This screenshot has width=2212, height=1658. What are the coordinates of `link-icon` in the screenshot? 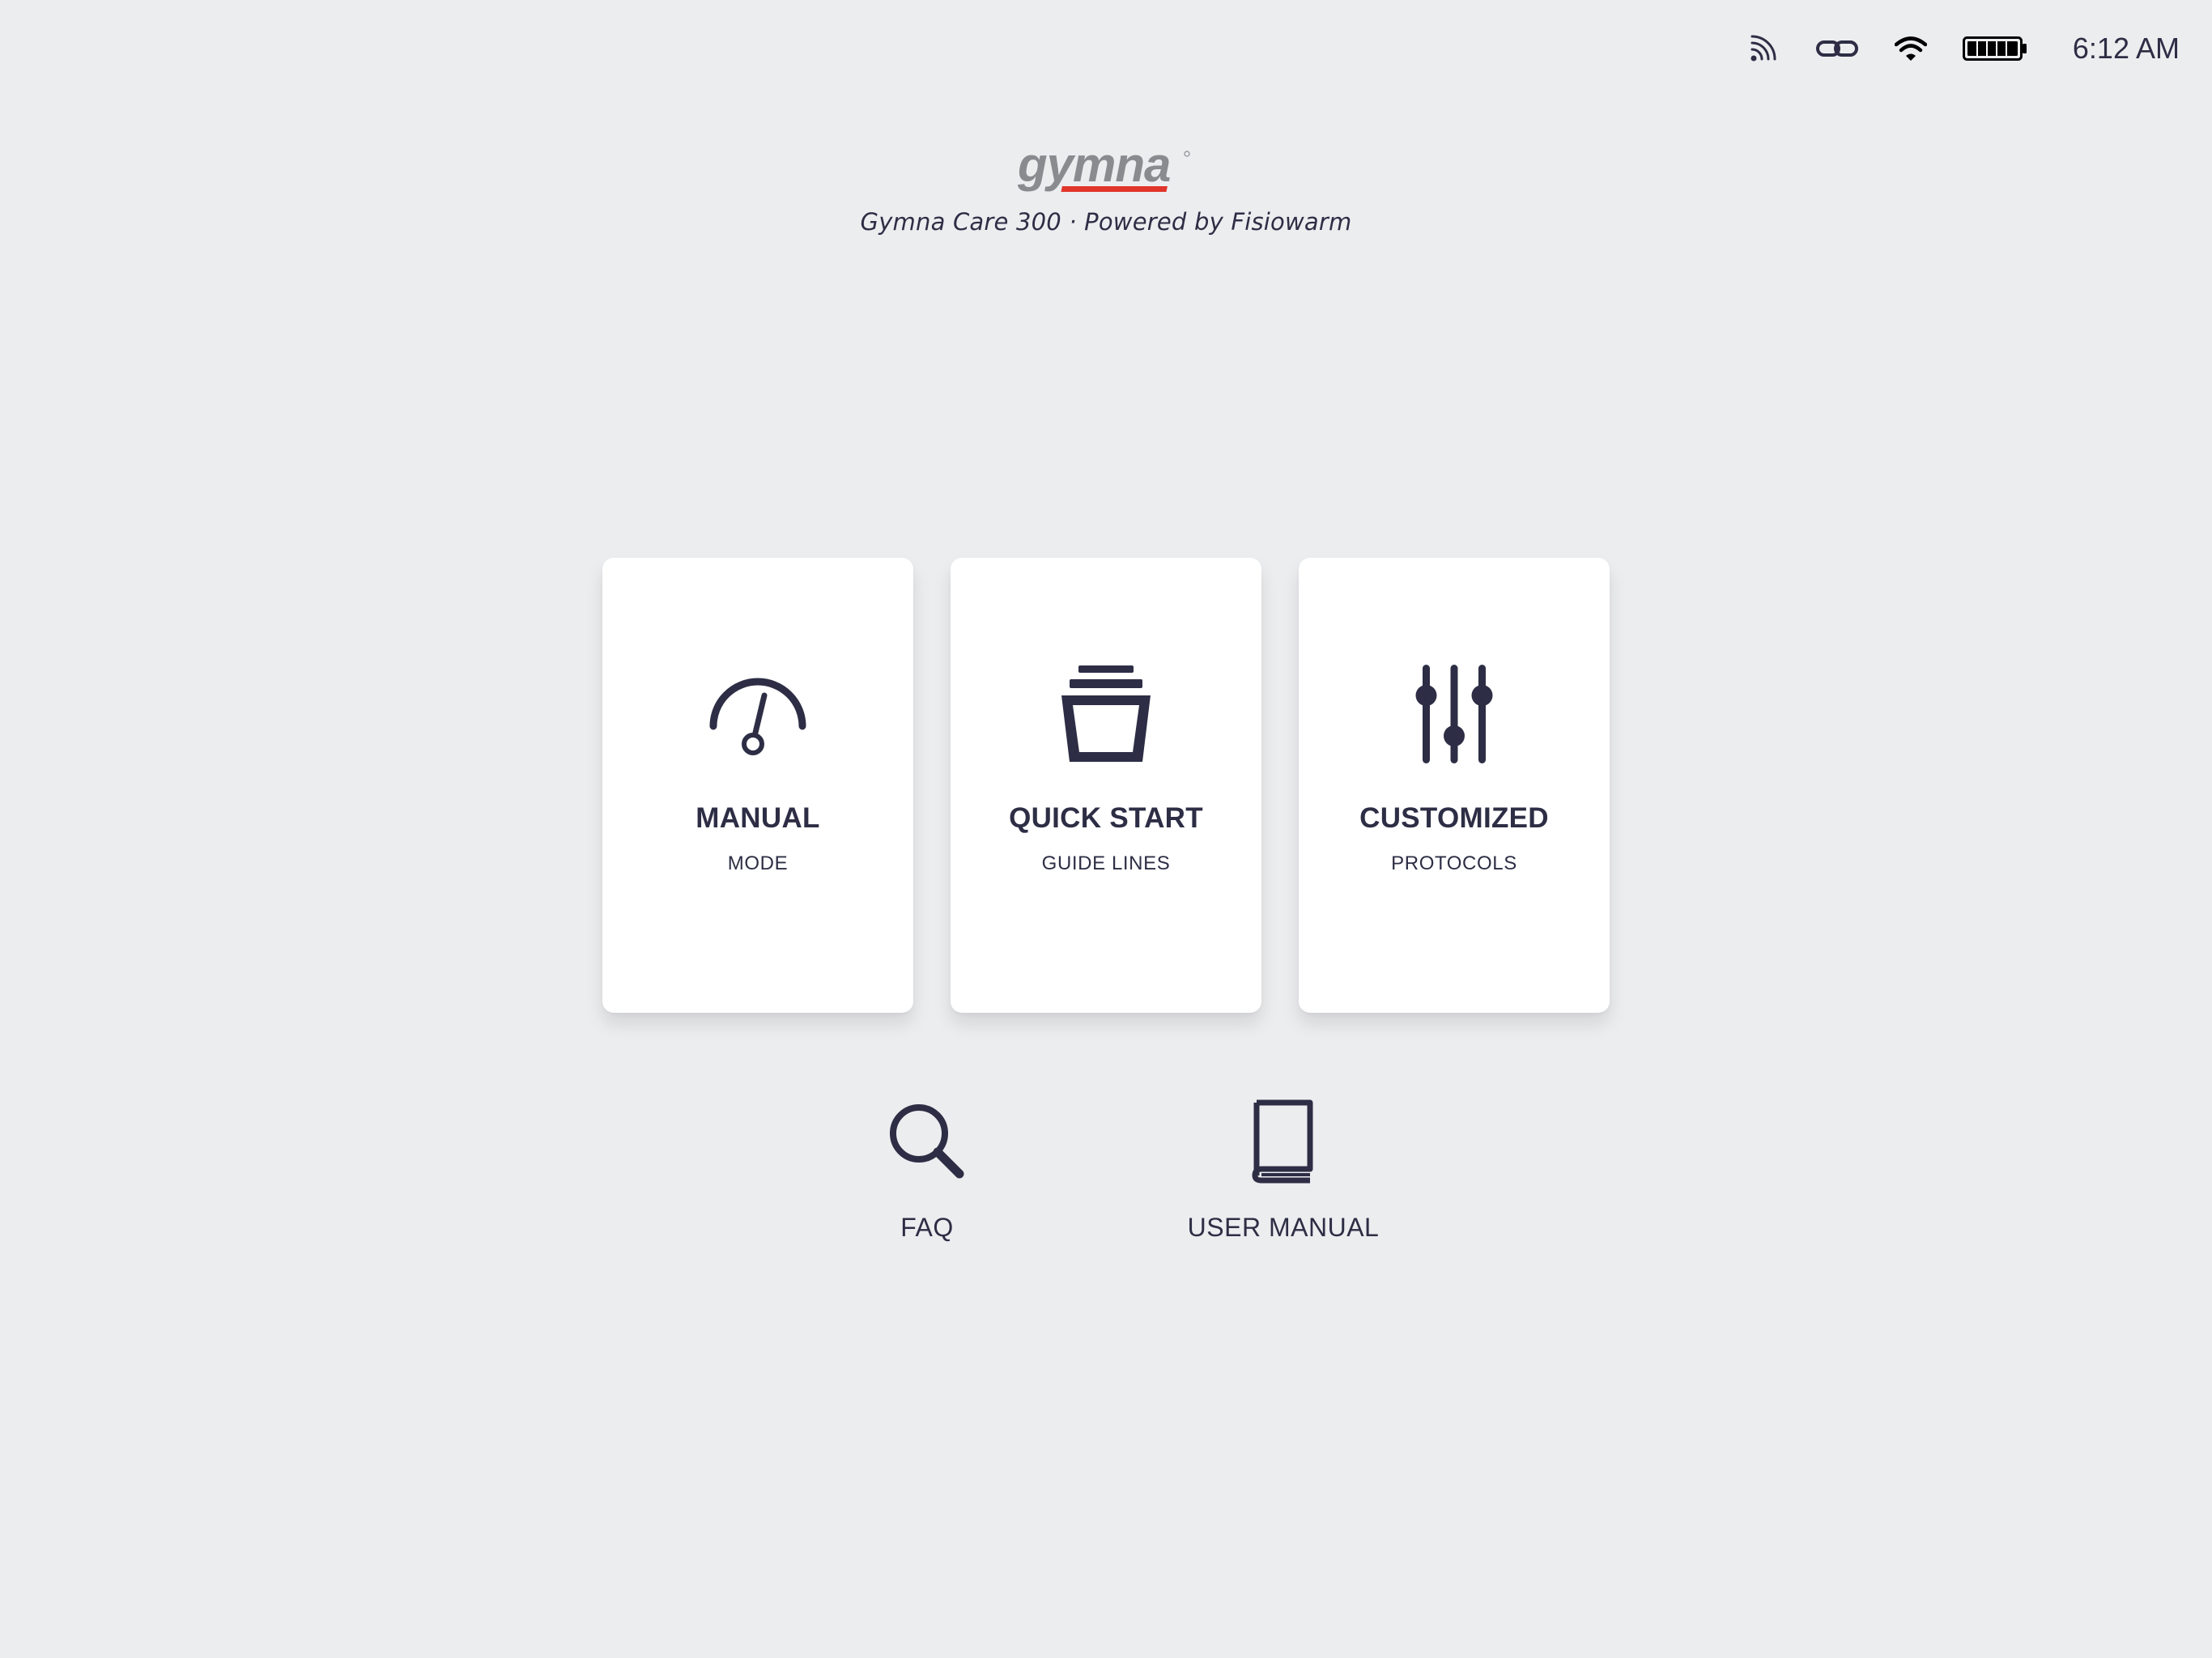 It's located at (1837, 48).